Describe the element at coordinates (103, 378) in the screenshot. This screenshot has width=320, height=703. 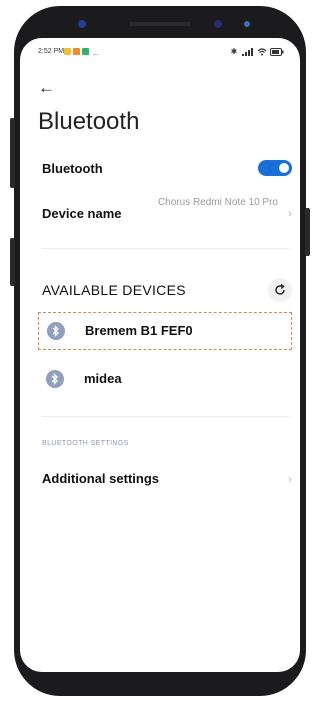
I see `device-name: midea` at that location.